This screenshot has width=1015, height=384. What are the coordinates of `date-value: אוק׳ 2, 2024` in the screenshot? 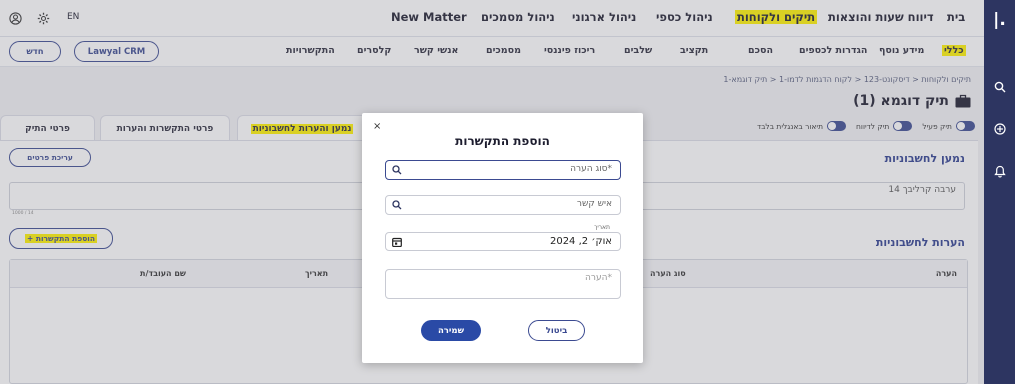 It's located at (580, 241).